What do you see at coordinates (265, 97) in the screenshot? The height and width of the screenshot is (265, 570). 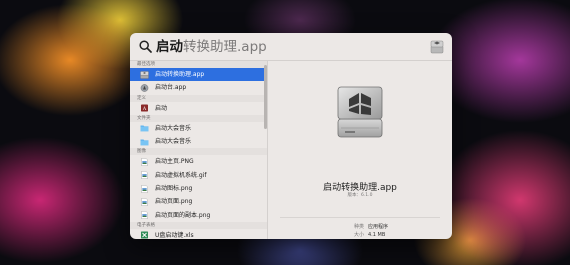 I see `results-scrollbar` at bounding box center [265, 97].